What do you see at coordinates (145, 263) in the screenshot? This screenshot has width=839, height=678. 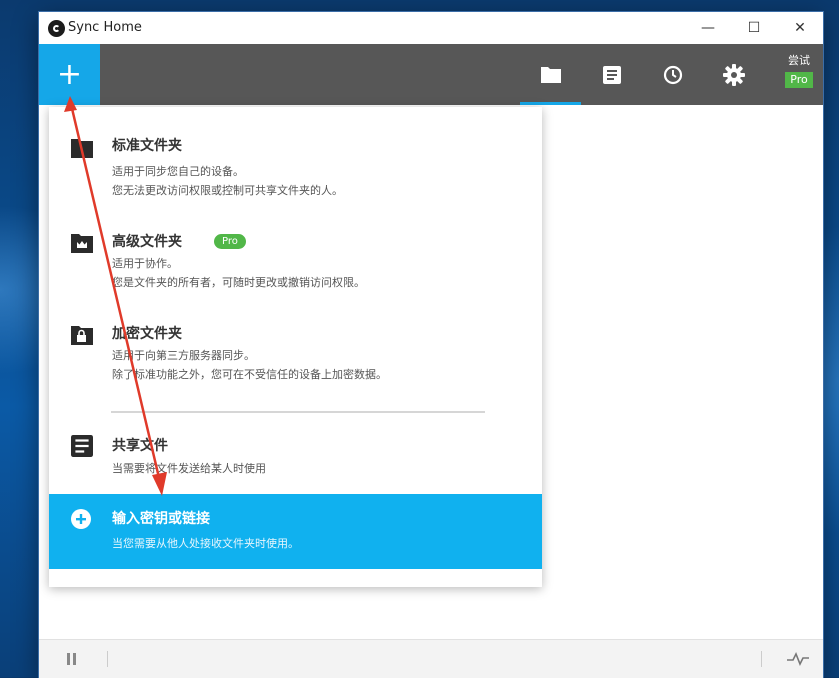 I see `menu-item-desc: 适用于协作。` at bounding box center [145, 263].